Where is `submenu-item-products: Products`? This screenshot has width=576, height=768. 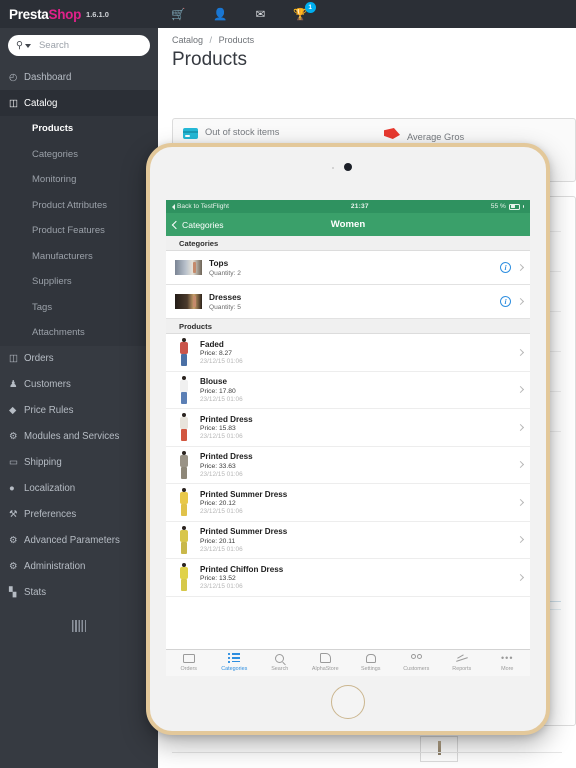
submenu-item-products: Products is located at coordinates (79, 129).